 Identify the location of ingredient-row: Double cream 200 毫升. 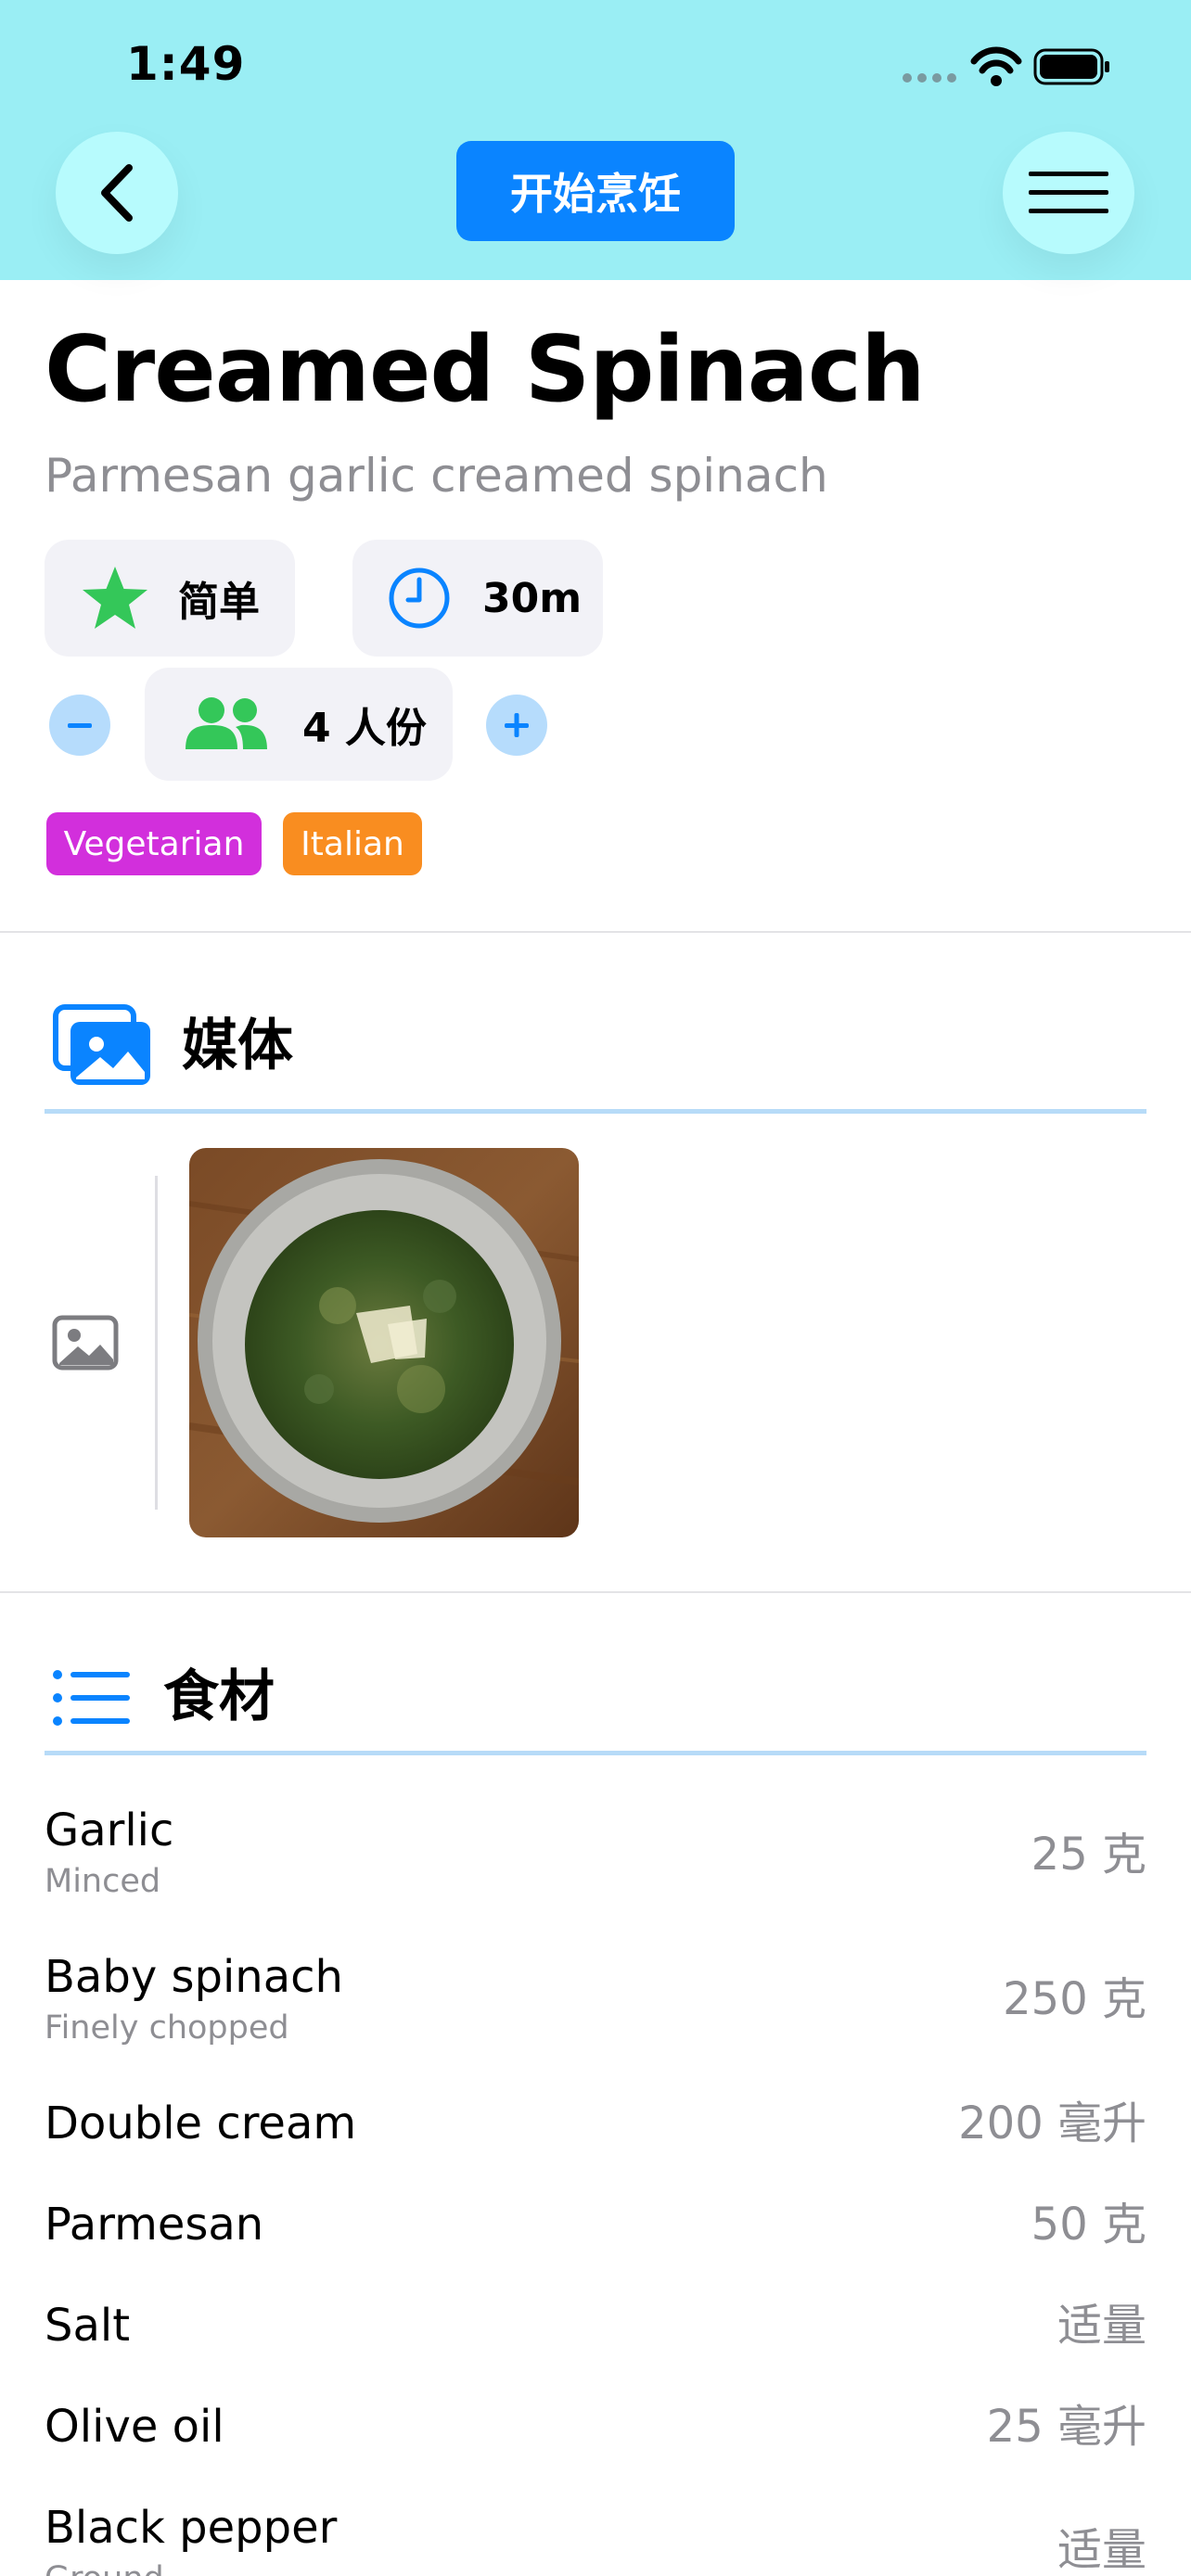
(595, 2130).